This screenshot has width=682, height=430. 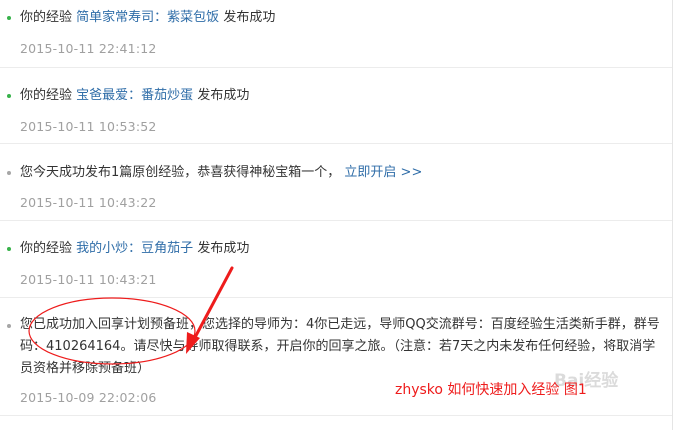 I want to click on annotation-arrow-head, so click(x=193, y=343).